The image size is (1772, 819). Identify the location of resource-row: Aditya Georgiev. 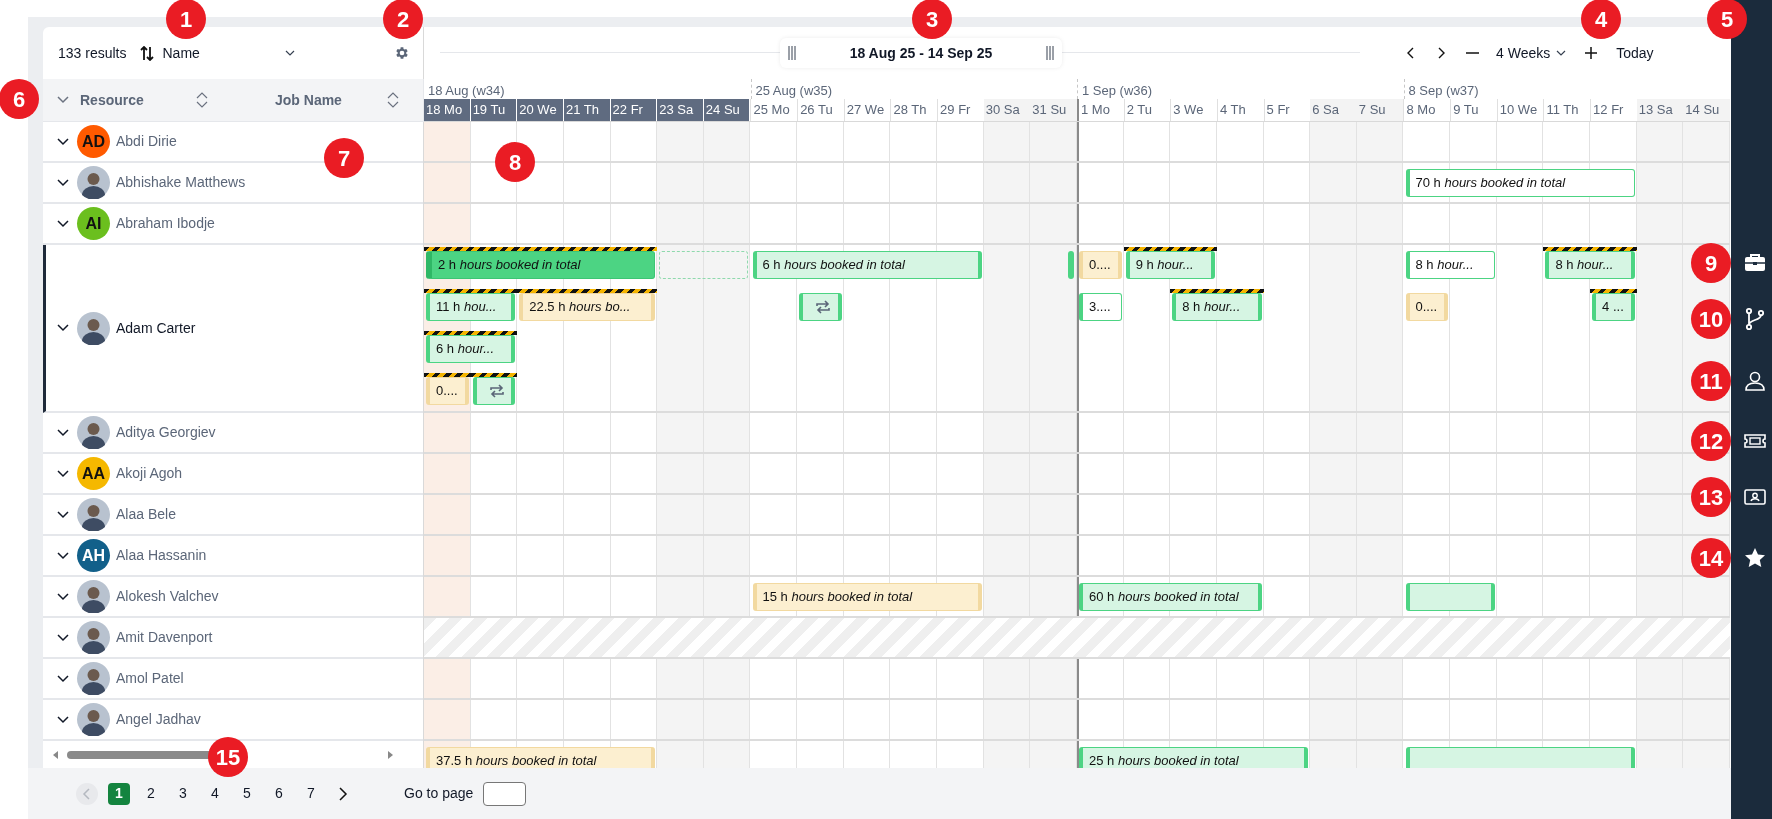
(233, 433).